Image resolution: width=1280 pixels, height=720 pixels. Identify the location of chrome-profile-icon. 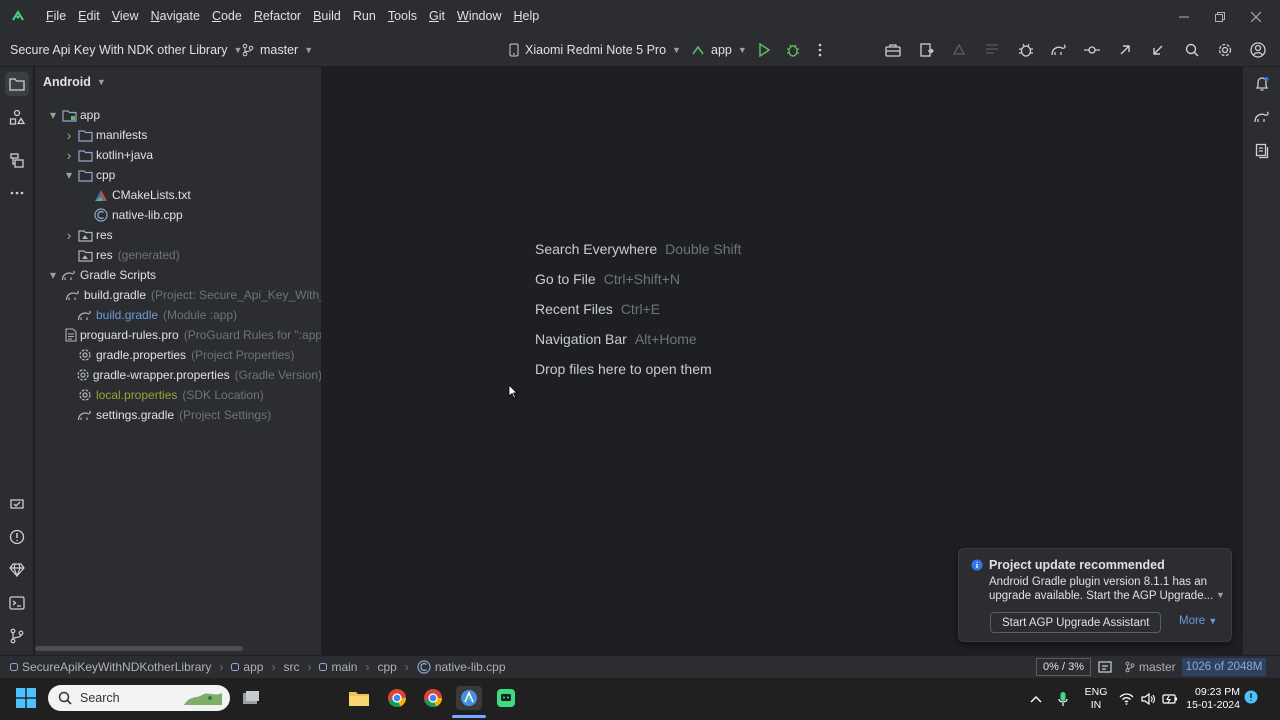
(433, 698).